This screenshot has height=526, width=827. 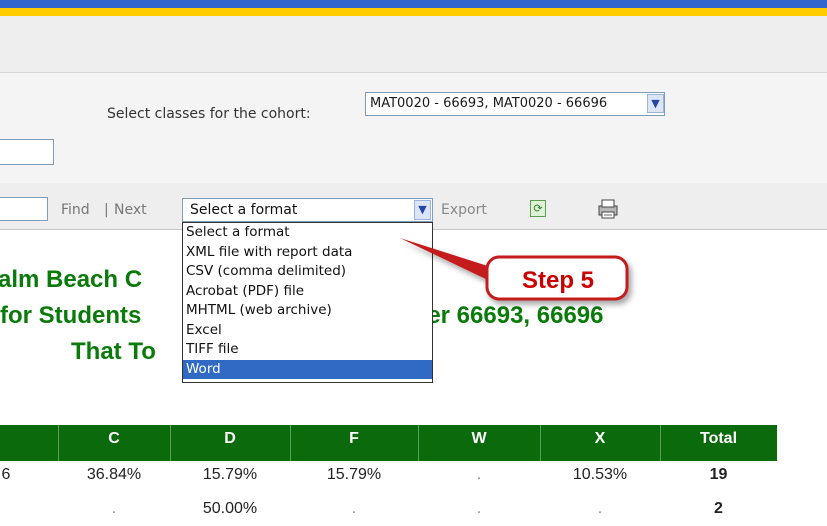 I want to click on export-format-value: Select a format, so click(x=244, y=210).